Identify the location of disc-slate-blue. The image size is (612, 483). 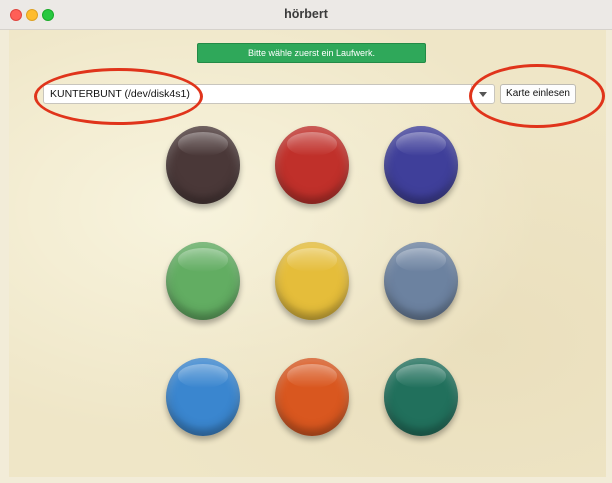
(421, 281).